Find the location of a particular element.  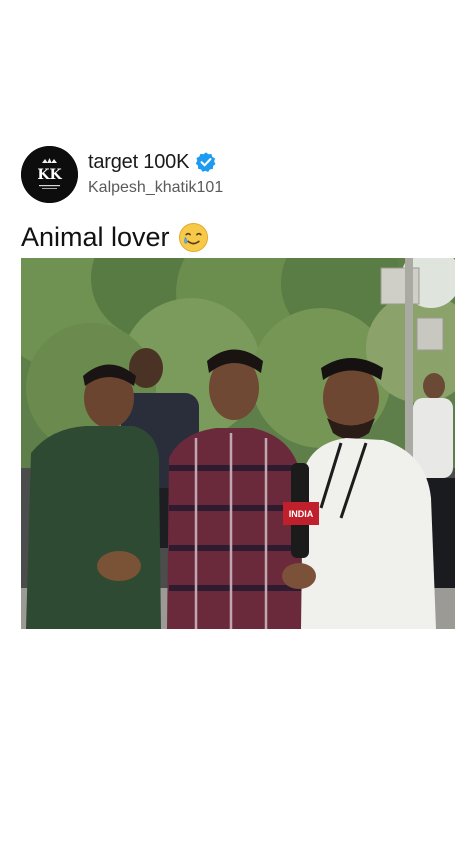

name-row: target 100K is located at coordinates (152, 162).